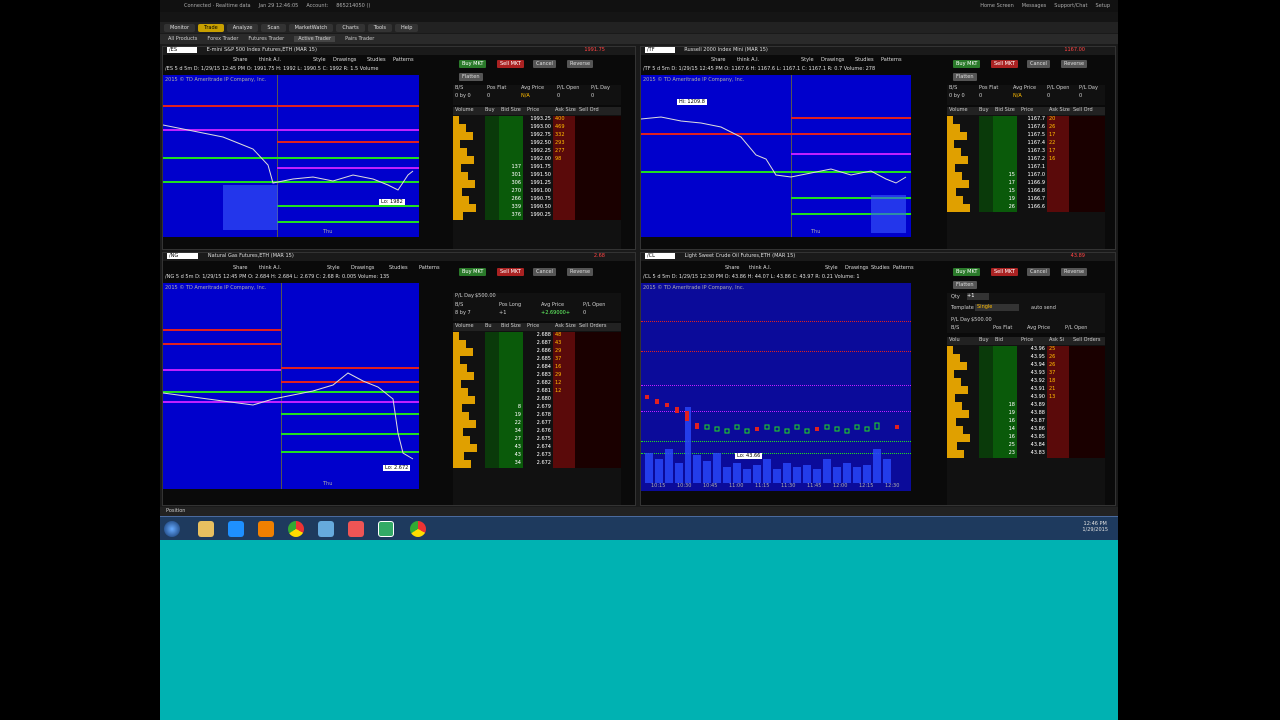 The width and height of the screenshot is (1280, 720). Describe the element at coordinates (1026, 358) in the screenshot. I see `ladder-row: 43.95 26` at that location.